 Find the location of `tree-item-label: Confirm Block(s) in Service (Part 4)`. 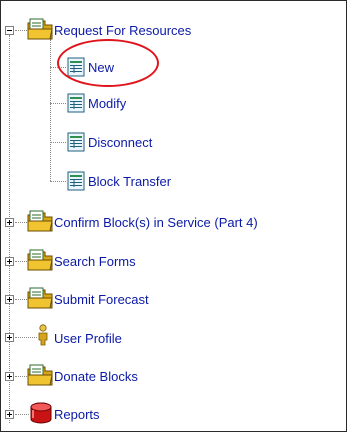

tree-item-label: Confirm Block(s) in Service (Part 4) is located at coordinates (156, 222).